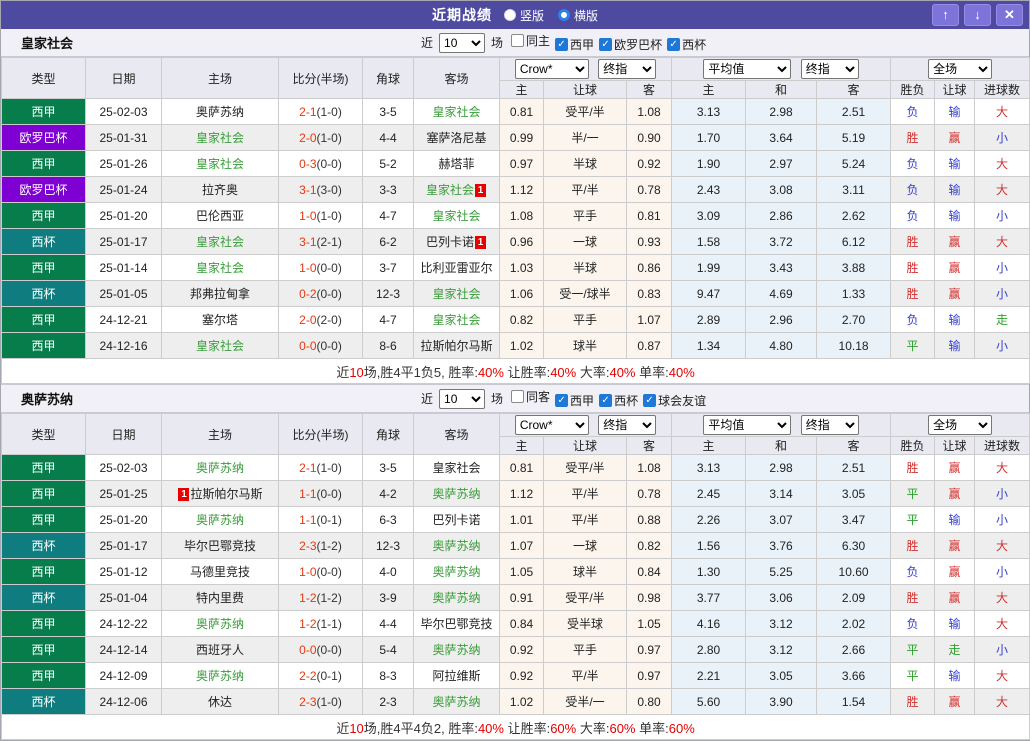  Describe the element at coordinates (456, 434) in the screenshot. I see `col-away: 客场` at that location.